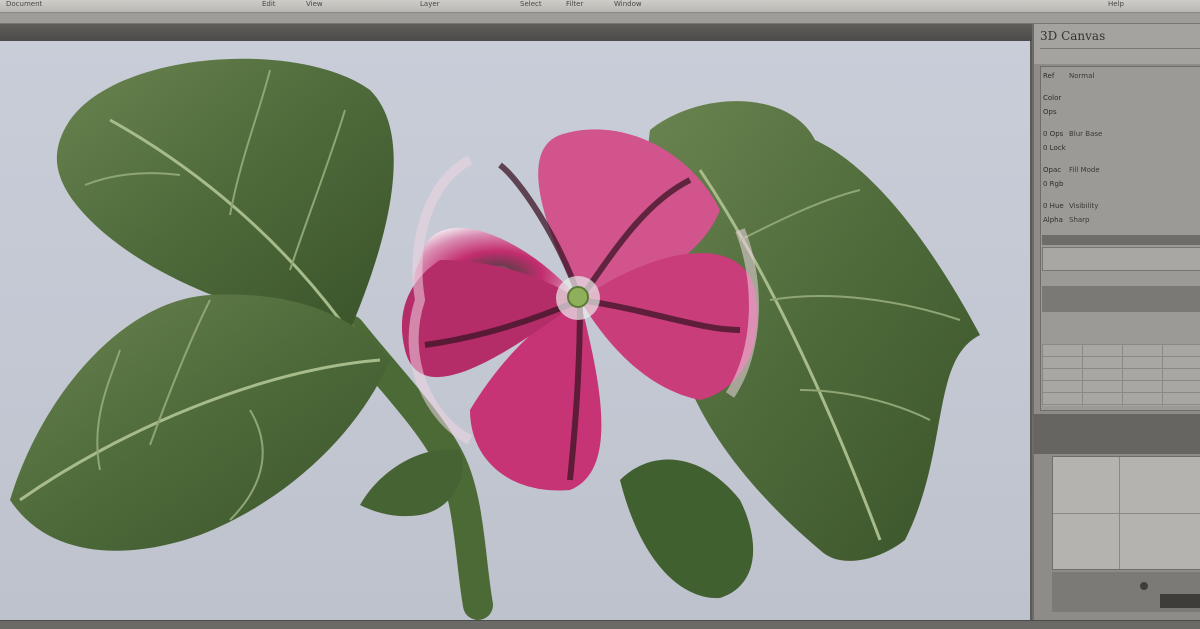 This screenshot has width=1200, height=629. What do you see at coordinates (628, 4) in the screenshot?
I see `menu-item: Window` at bounding box center [628, 4].